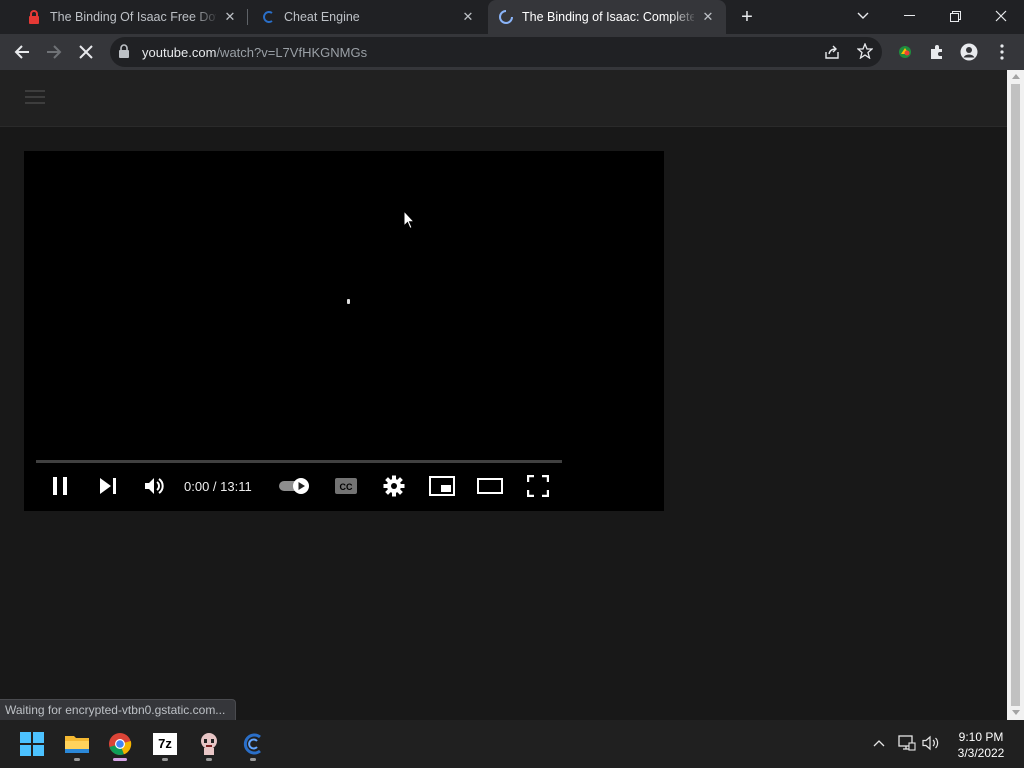  What do you see at coordinates (155, 486) in the screenshot?
I see `volume-button` at bounding box center [155, 486].